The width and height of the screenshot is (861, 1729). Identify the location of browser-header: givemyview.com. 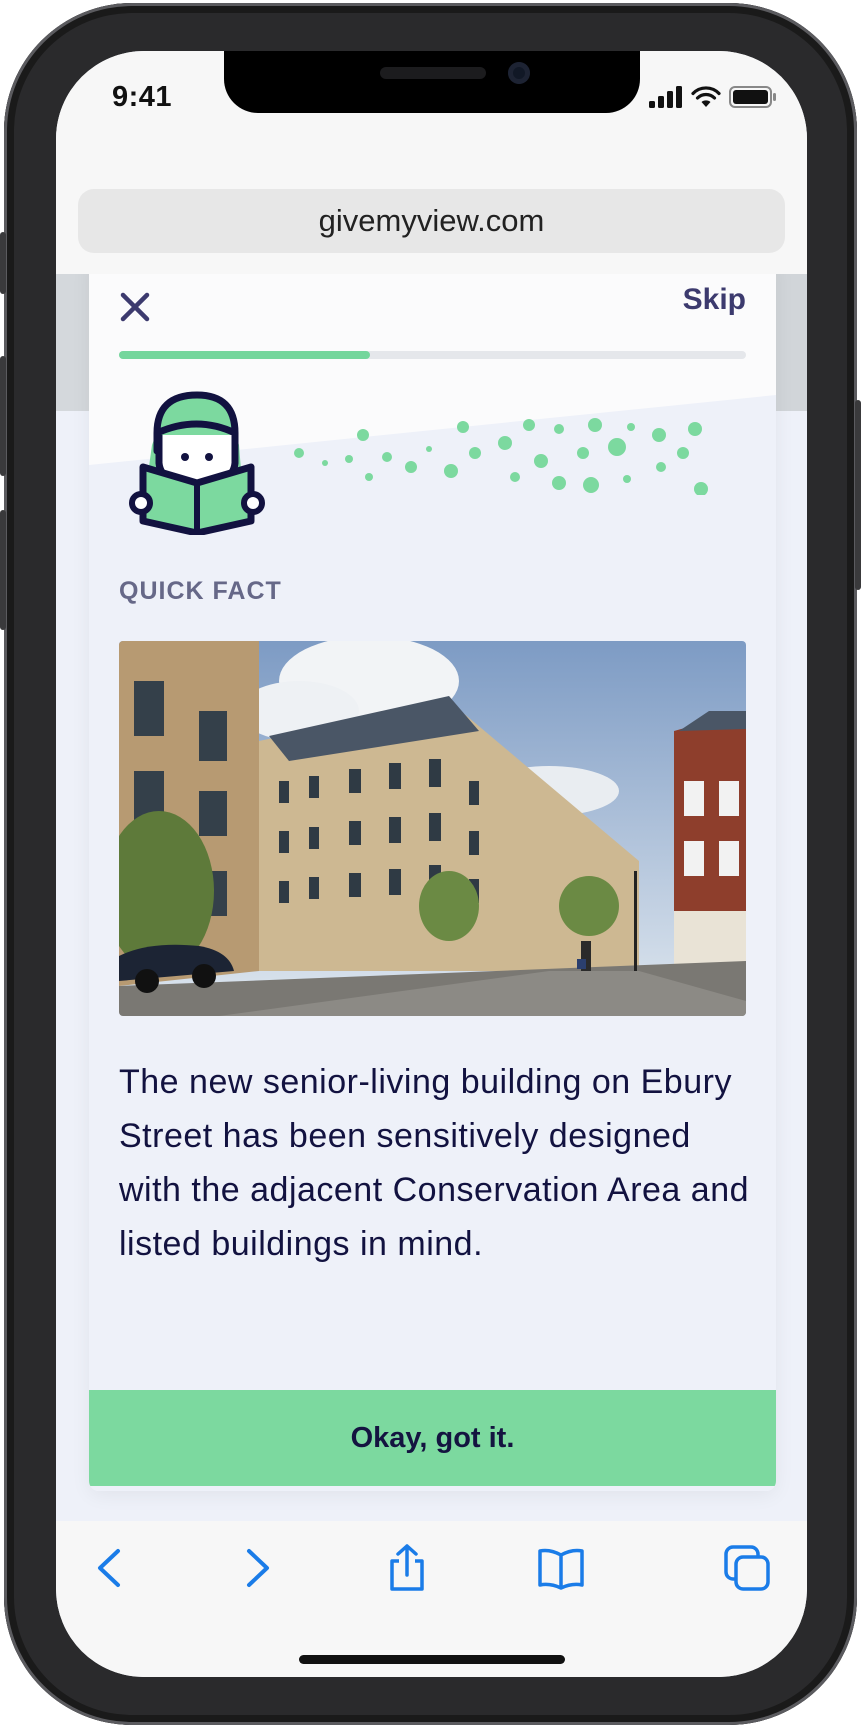
(431, 207).